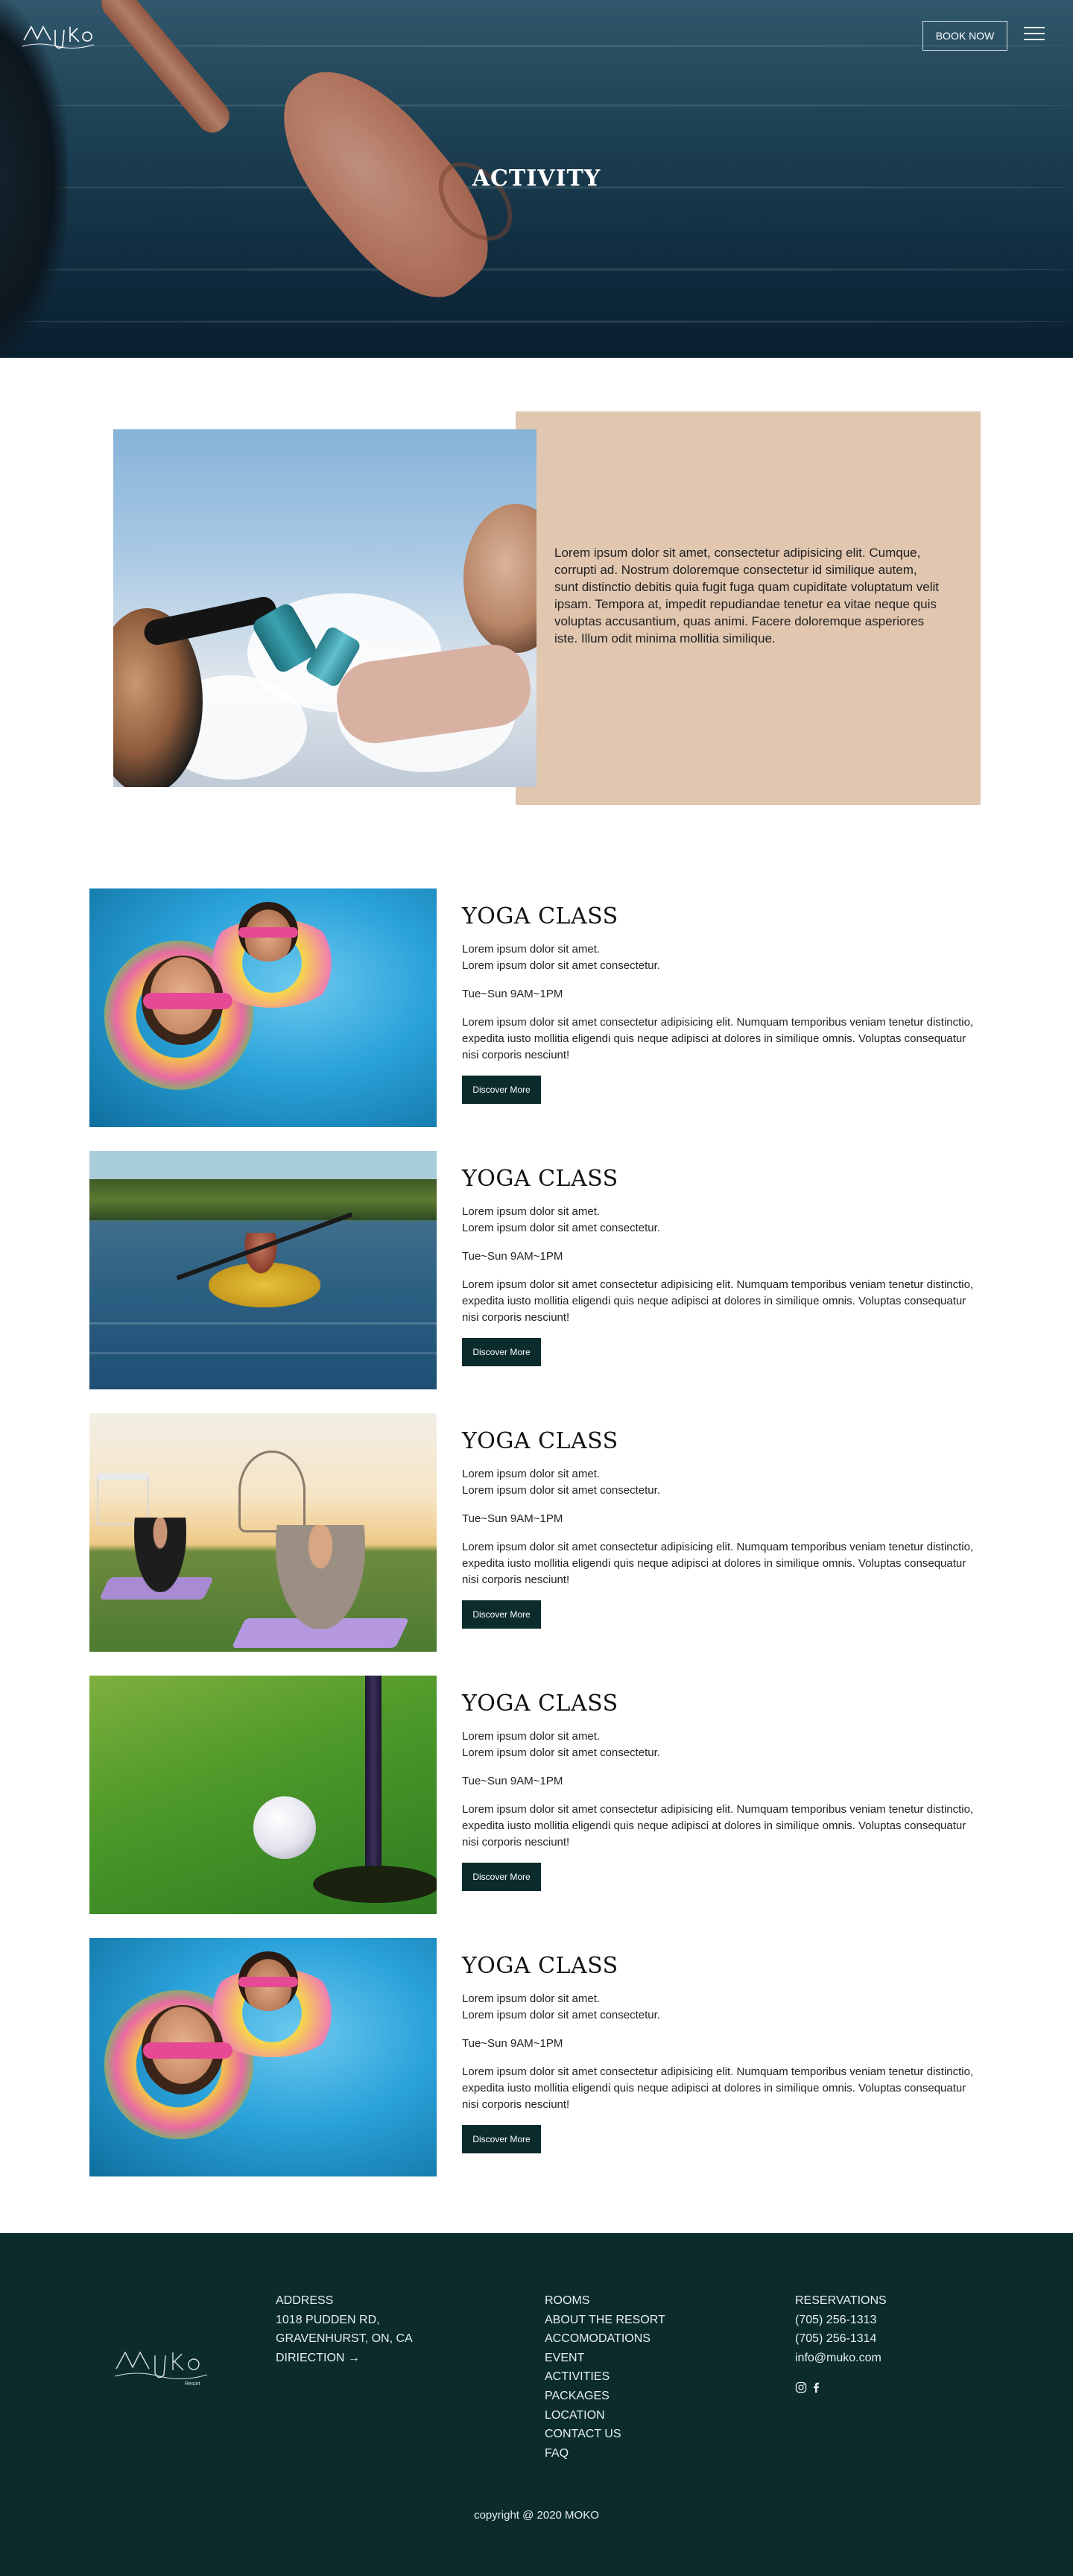  I want to click on muko-logo, so click(58, 35).